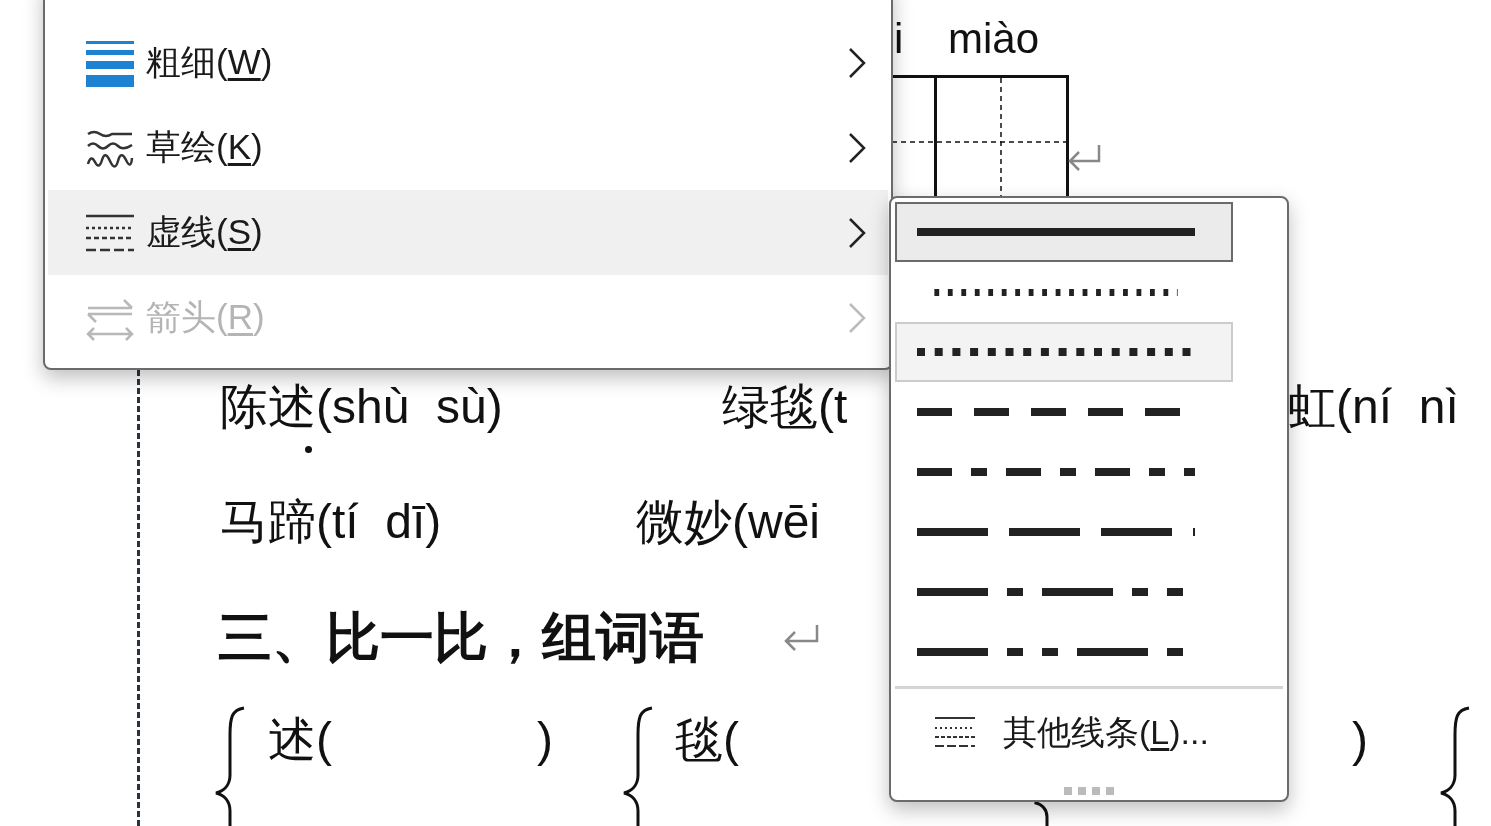  What do you see at coordinates (361, 407) in the screenshot?
I see `exercise-text: 陈述(shù sù)` at bounding box center [361, 407].